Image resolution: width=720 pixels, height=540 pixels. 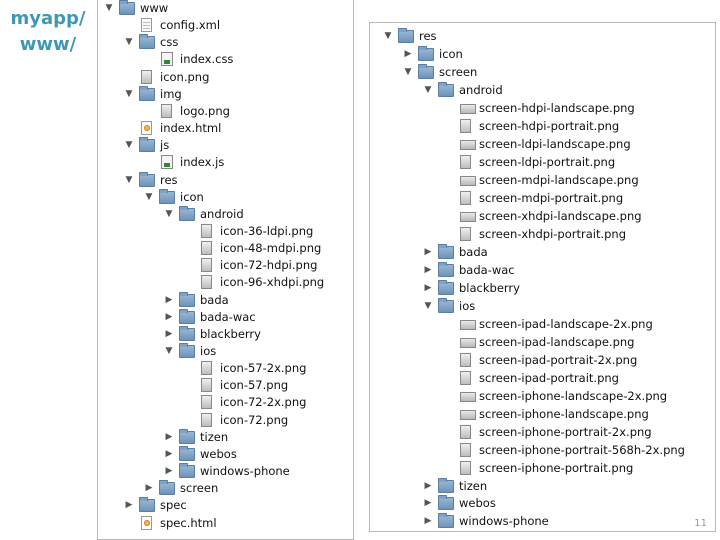 What do you see at coordinates (225, 505) in the screenshot?
I see `folder-row: ▶ spec` at bounding box center [225, 505].